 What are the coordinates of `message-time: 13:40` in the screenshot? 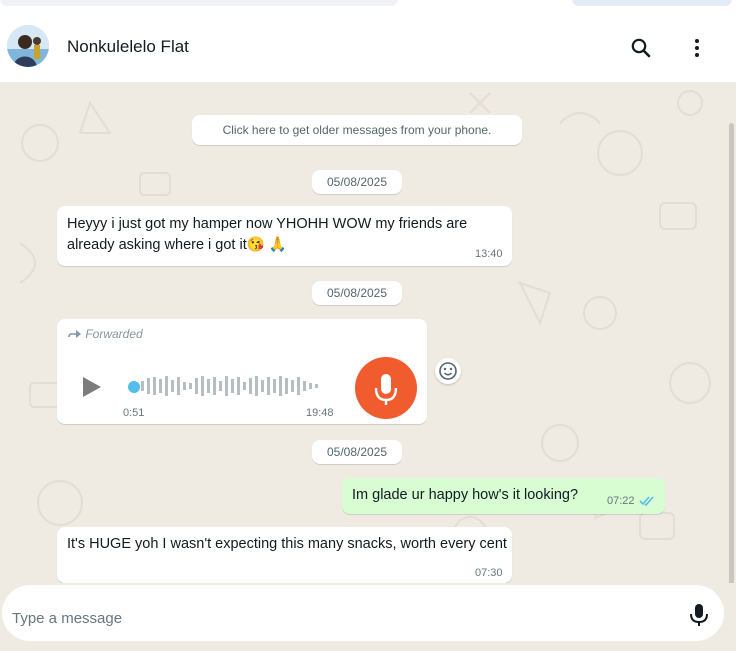 It's located at (489, 254).